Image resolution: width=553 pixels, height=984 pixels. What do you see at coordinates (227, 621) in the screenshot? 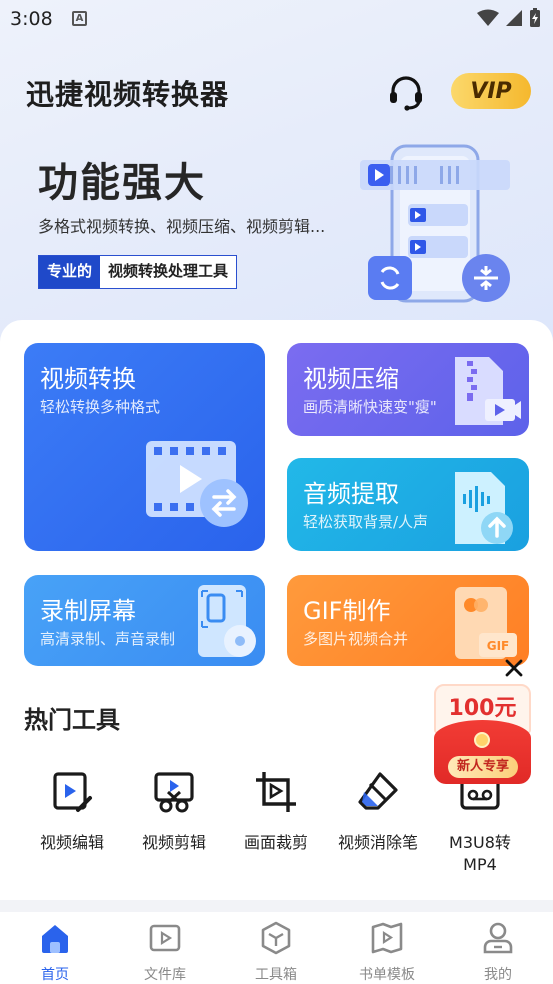
I see `screen-record-icon` at bounding box center [227, 621].